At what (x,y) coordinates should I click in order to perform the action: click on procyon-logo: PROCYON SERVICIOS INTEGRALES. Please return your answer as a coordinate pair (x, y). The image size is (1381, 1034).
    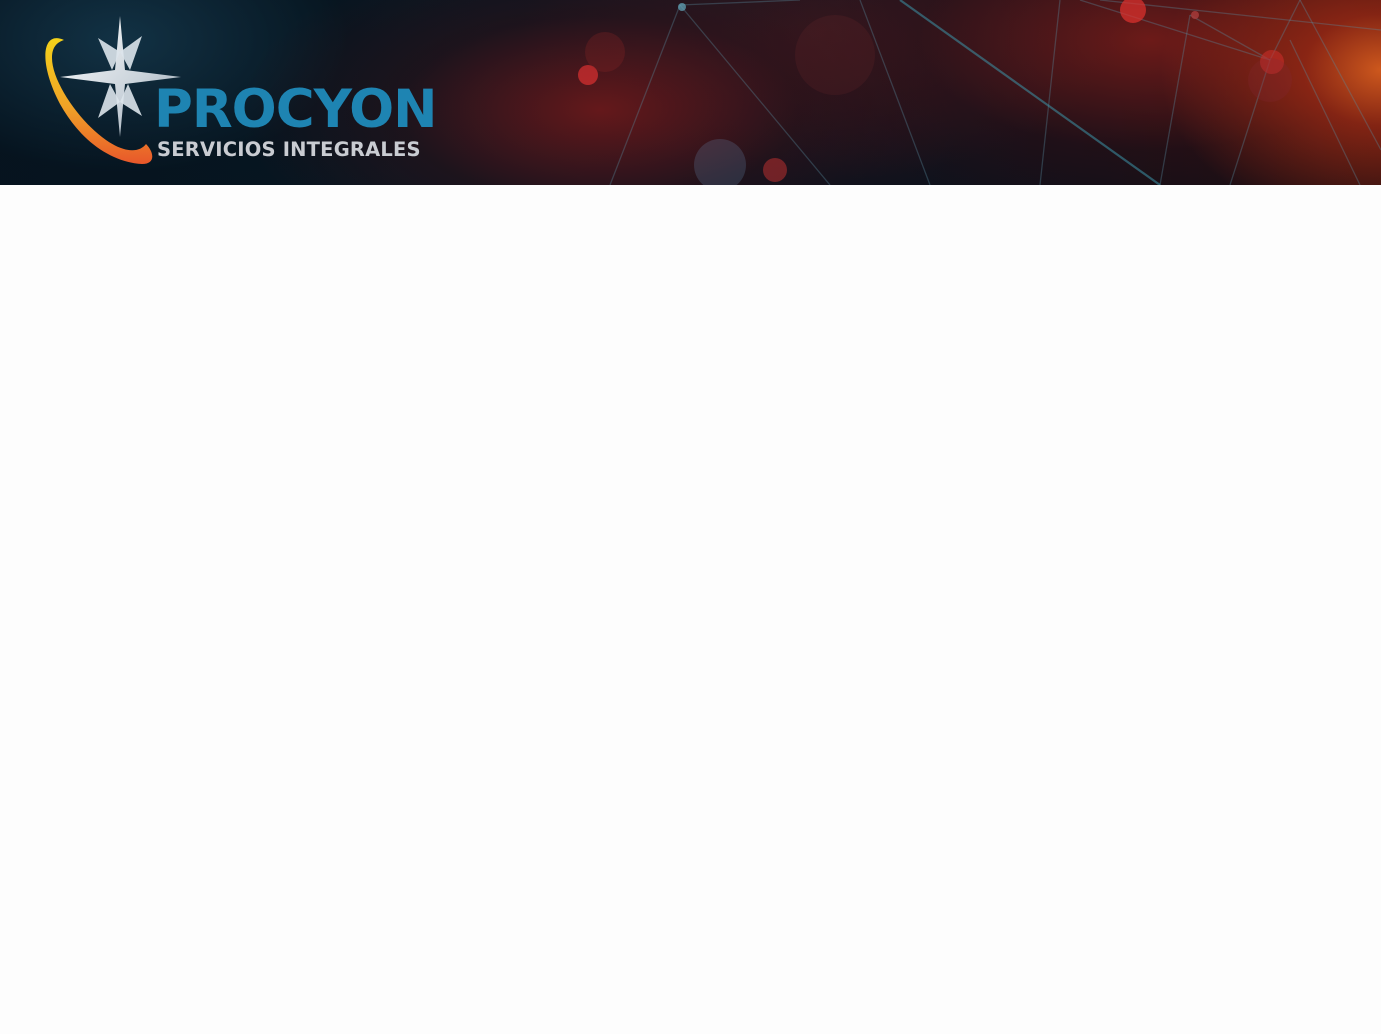
    Looking at the image, I should click on (238, 92).